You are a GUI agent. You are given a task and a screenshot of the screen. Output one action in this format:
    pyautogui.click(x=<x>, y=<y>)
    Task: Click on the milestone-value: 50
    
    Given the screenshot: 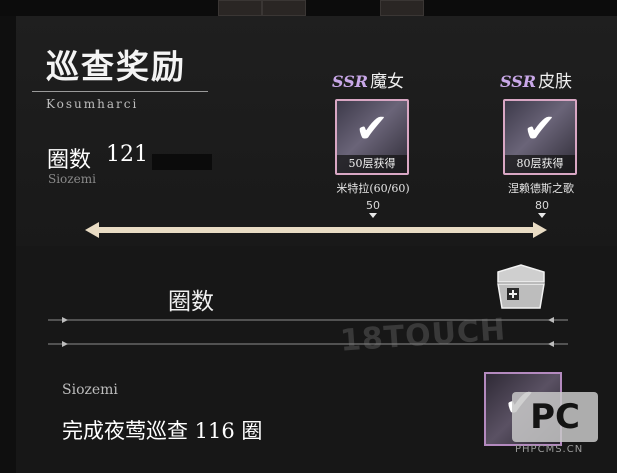 What is the action you would take?
    pyautogui.click(x=373, y=205)
    